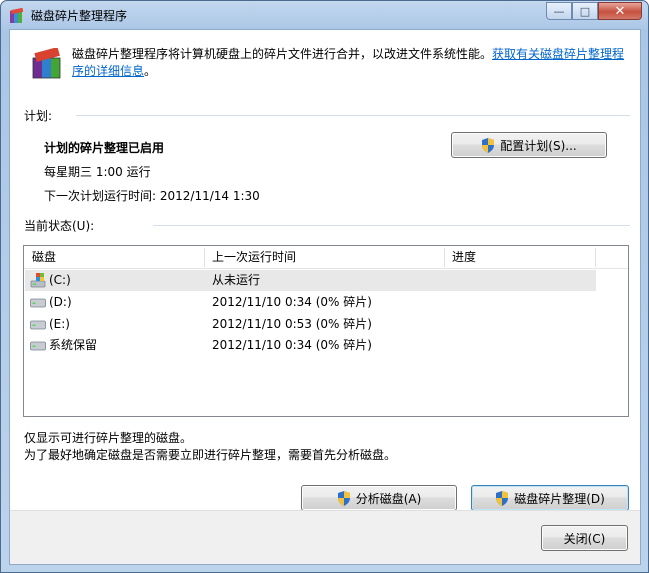  What do you see at coordinates (550, 498) in the screenshot?
I see `defragment-disk-button: 磁盘碎片整理(D)` at bounding box center [550, 498].